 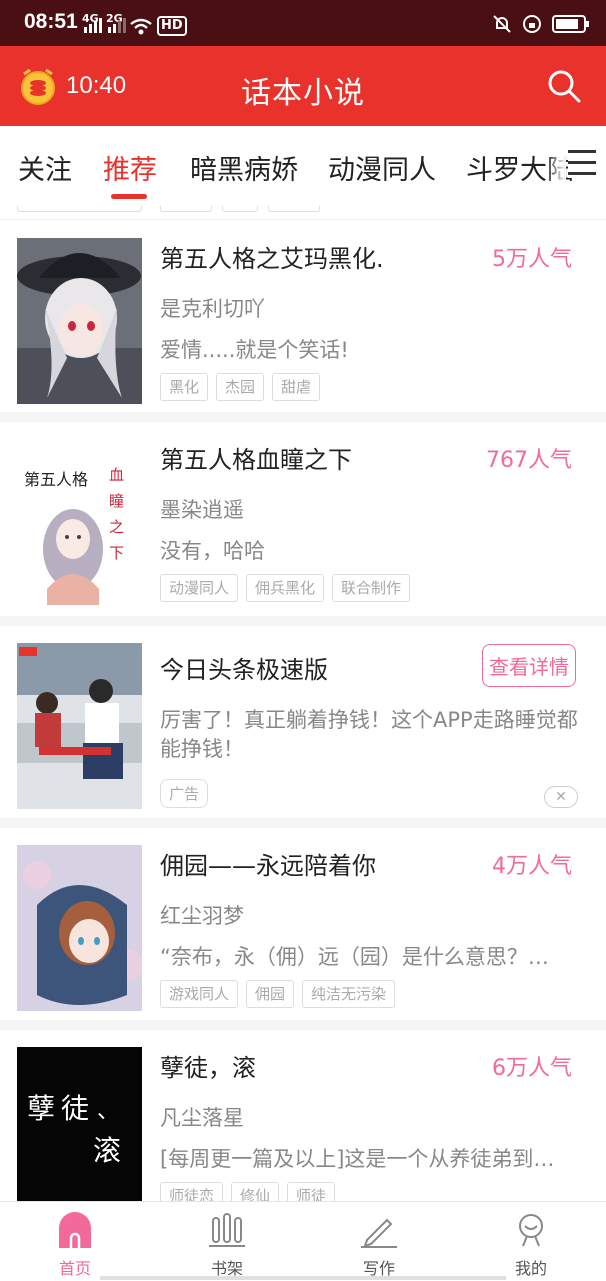 What do you see at coordinates (532, 24) in the screenshot?
I see `lock-rotation-icon` at bounding box center [532, 24].